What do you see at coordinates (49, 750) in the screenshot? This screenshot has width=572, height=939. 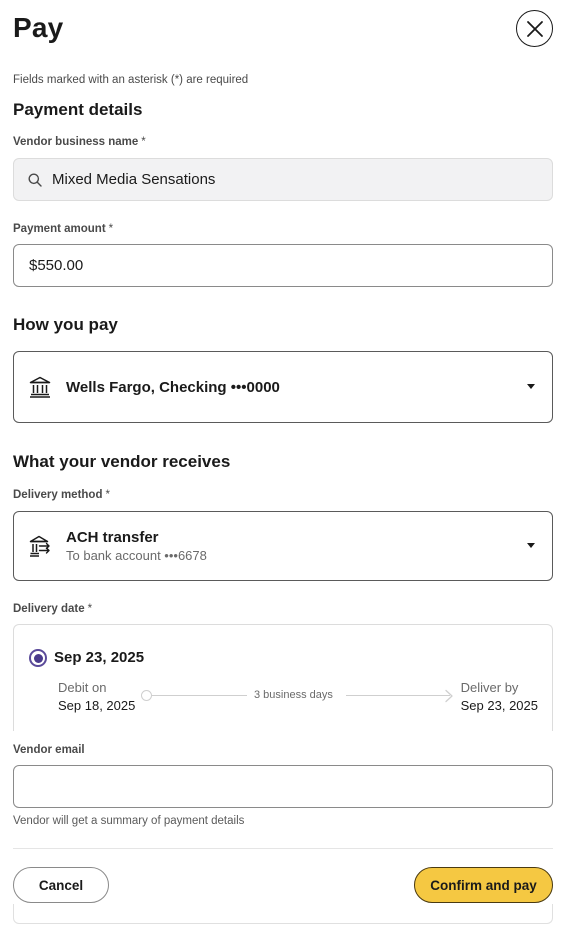 I see `vendor-email-label: Vendor email` at bounding box center [49, 750].